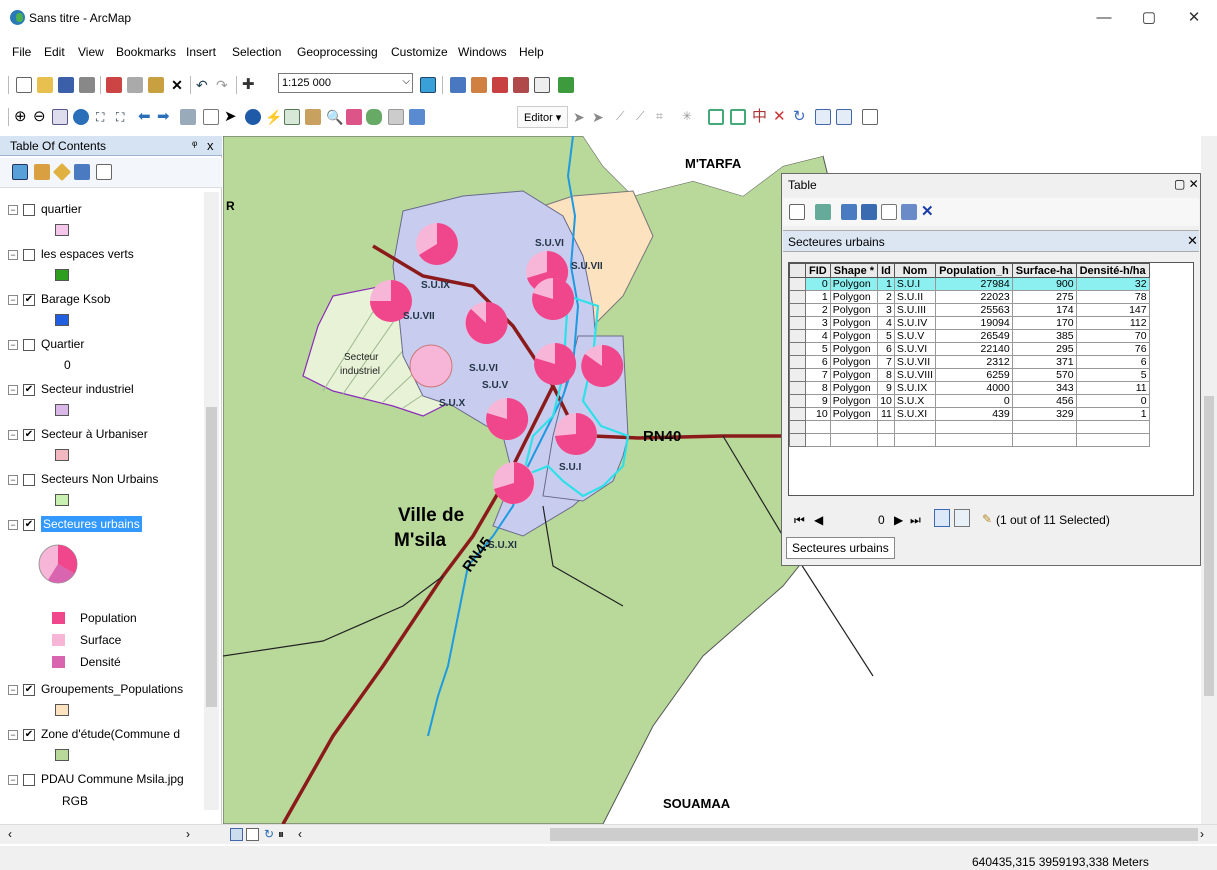  What do you see at coordinates (42, 172) in the screenshot?
I see `list-by-source-icon` at bounding box center [42, 172].